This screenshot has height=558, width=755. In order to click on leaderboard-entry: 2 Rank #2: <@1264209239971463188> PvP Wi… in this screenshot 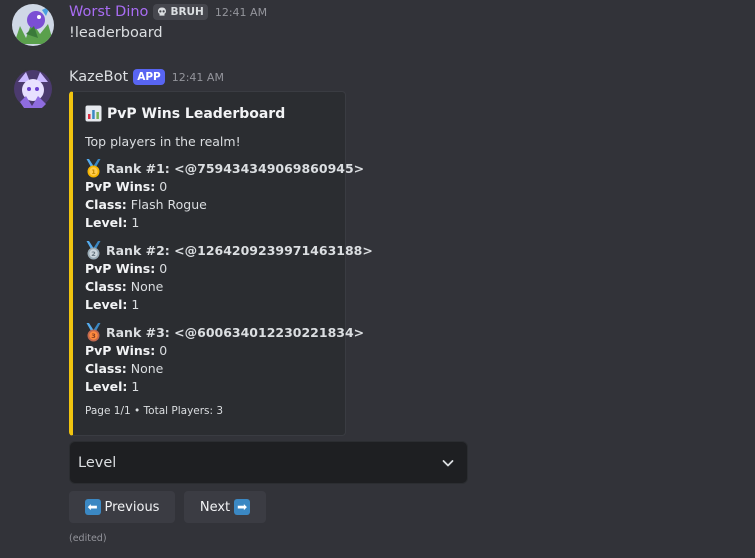, I will do `click(229, 277)`.